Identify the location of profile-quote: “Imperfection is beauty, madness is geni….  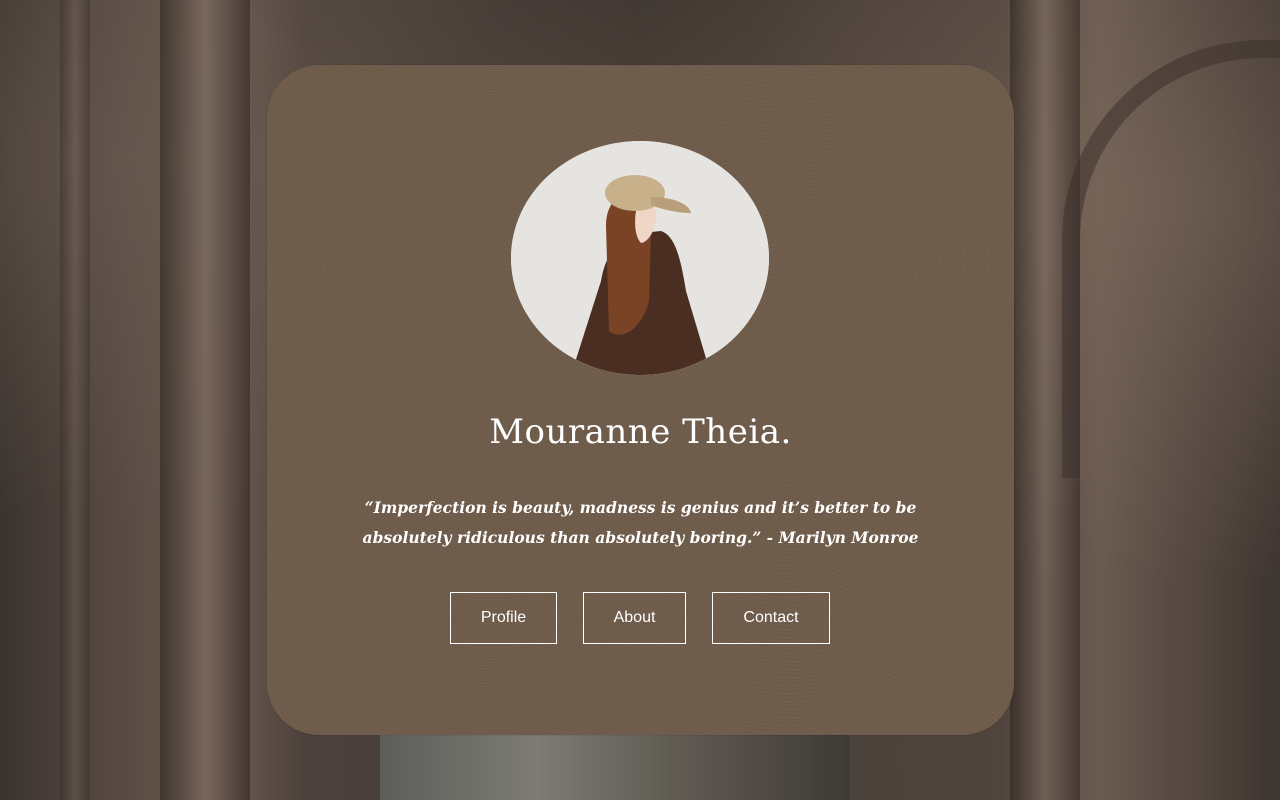
(640, 522).